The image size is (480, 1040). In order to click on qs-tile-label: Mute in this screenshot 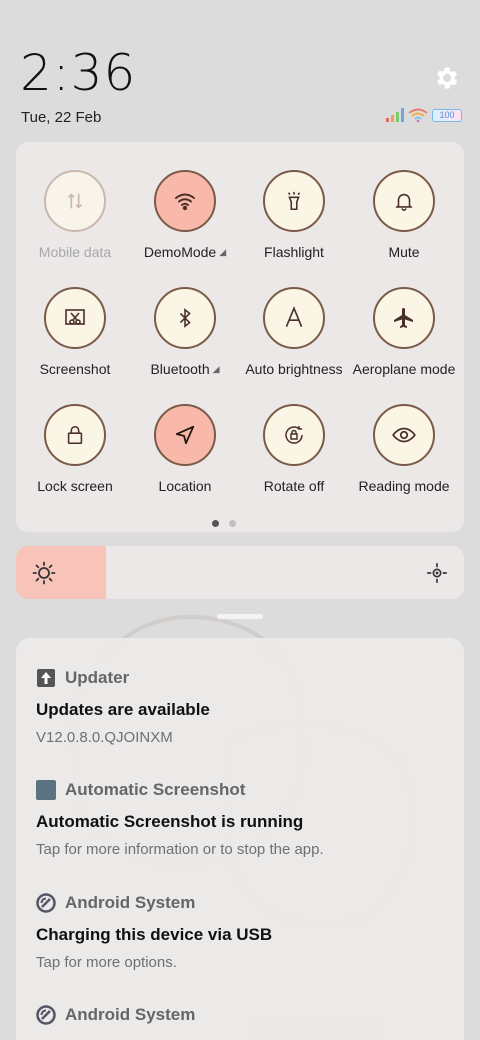, I will do `click(404, 252)`.